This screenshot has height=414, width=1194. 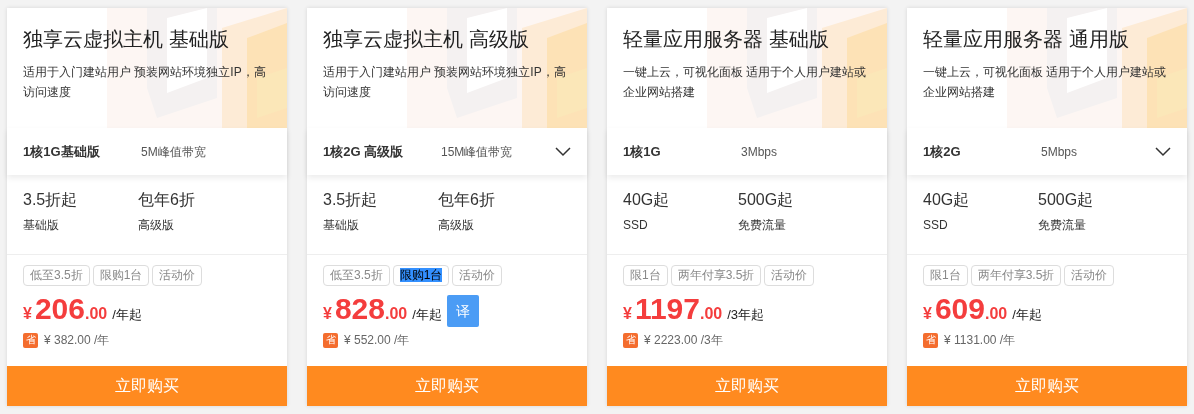 I want to click on spec-selector: 1核1G 3Mbps, so click(x=747, y=151).